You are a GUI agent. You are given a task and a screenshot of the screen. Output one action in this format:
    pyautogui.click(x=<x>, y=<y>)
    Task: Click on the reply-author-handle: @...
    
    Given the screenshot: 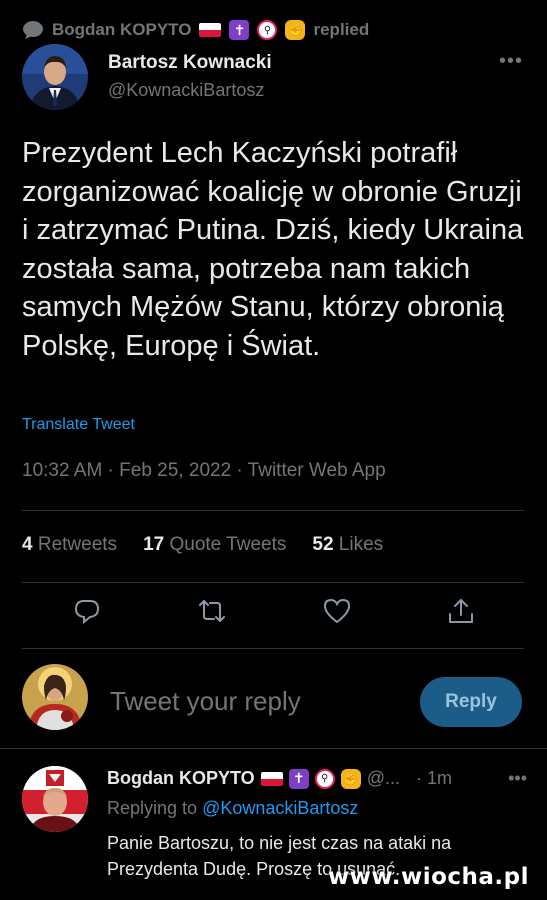 What is the action you would take?
    pyautogui.click(x=383, y=778)
    